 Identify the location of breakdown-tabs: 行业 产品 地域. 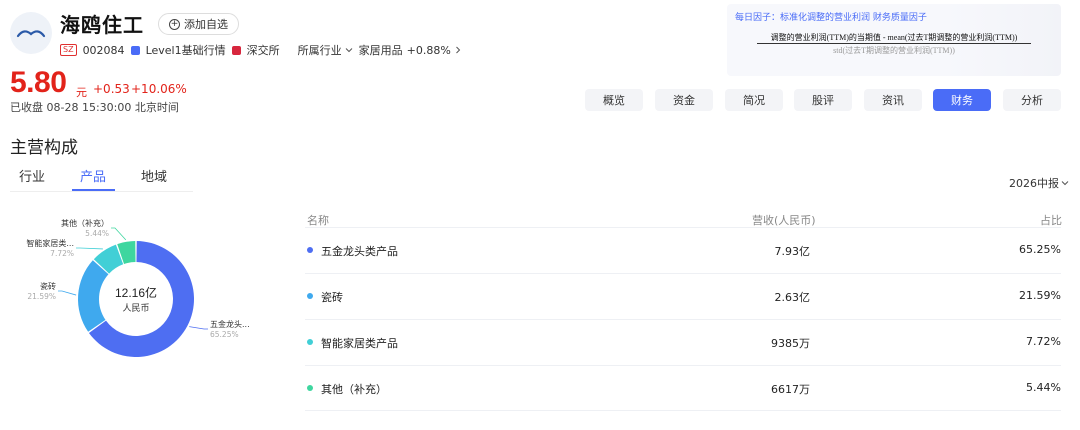
(101, 176).